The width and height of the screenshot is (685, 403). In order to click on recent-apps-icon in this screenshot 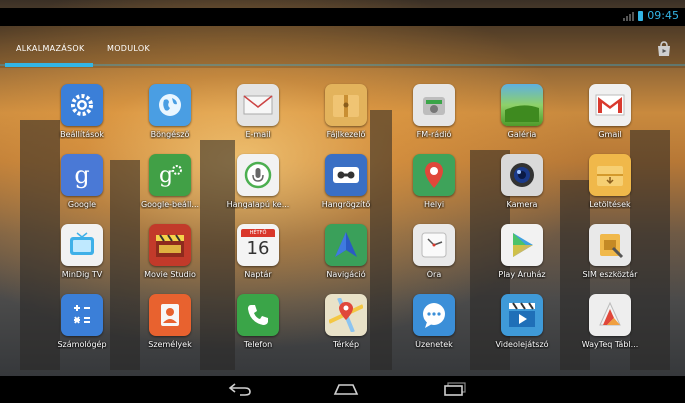, I will do `click(455, 389)`.